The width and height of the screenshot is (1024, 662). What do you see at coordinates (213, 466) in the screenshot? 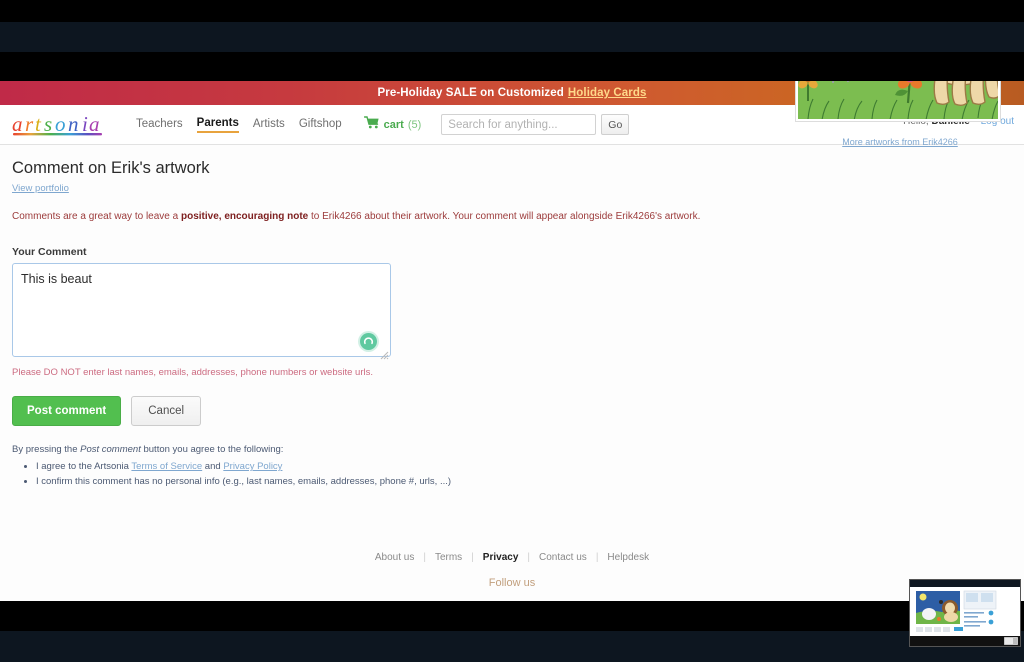
I see `agreement-item-mid: and` at bounding box center [213, 466].